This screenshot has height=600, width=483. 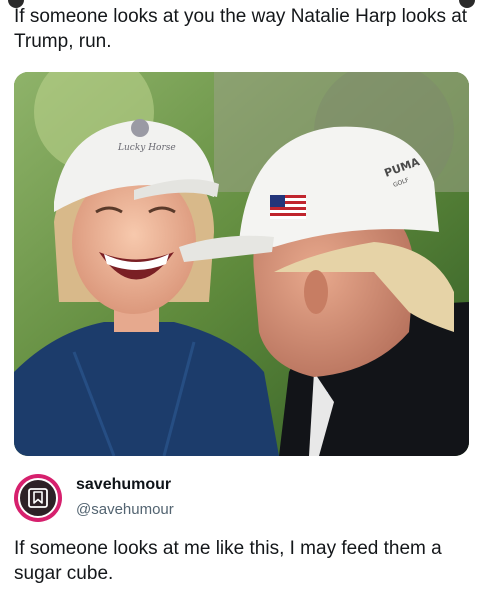 I want to click on display-name: savehumour, so click(x=123, y=485).